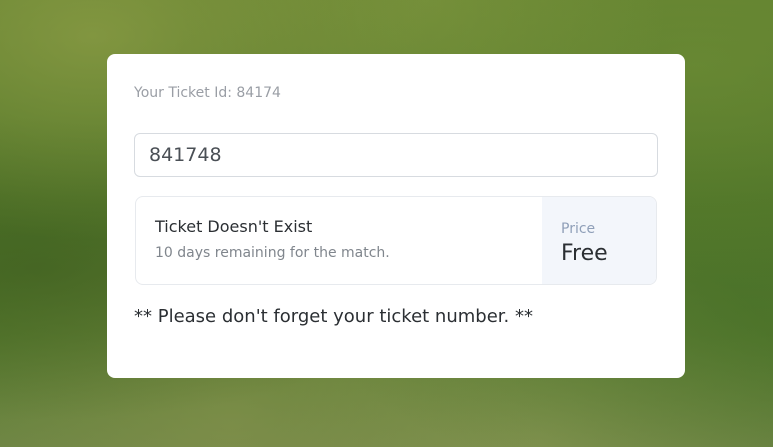  I want to click on price-panel: Price Free, so click(599, 240).